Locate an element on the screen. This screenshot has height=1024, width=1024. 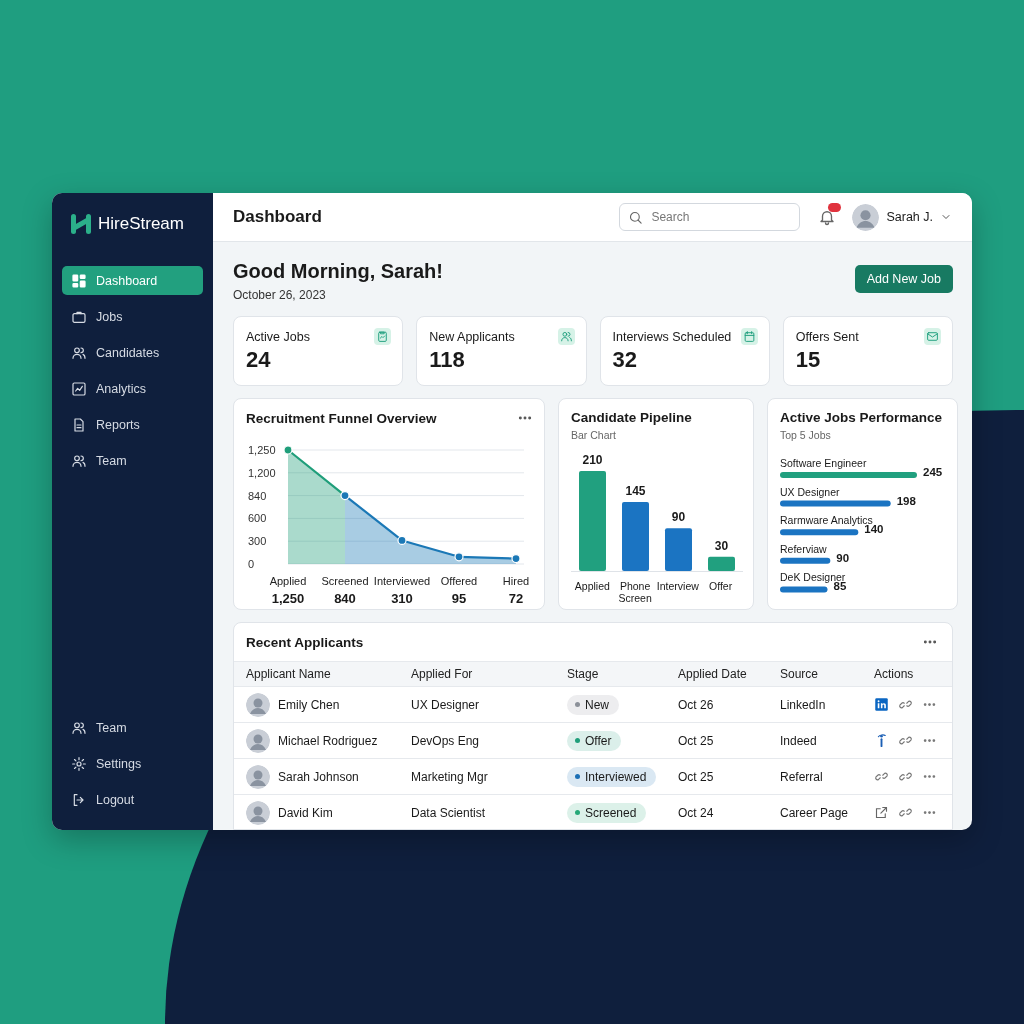
axis-label: 1,200 is located at coordinates (262, 472).